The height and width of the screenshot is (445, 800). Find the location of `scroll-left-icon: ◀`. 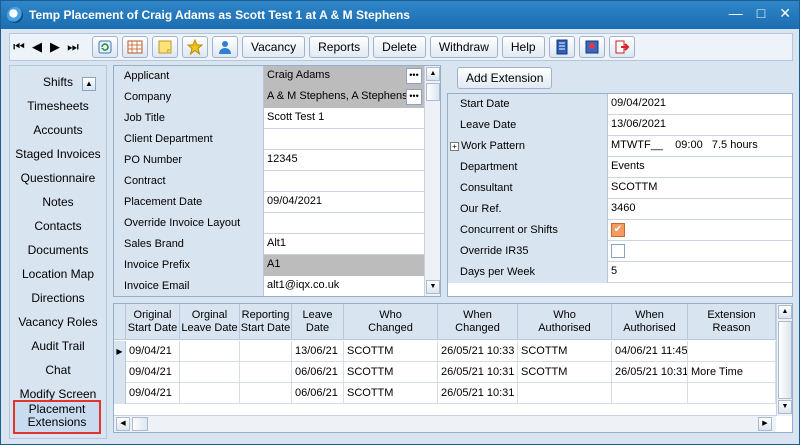

scroll-left-icon: ◀ is located at coordinates (123, 424).